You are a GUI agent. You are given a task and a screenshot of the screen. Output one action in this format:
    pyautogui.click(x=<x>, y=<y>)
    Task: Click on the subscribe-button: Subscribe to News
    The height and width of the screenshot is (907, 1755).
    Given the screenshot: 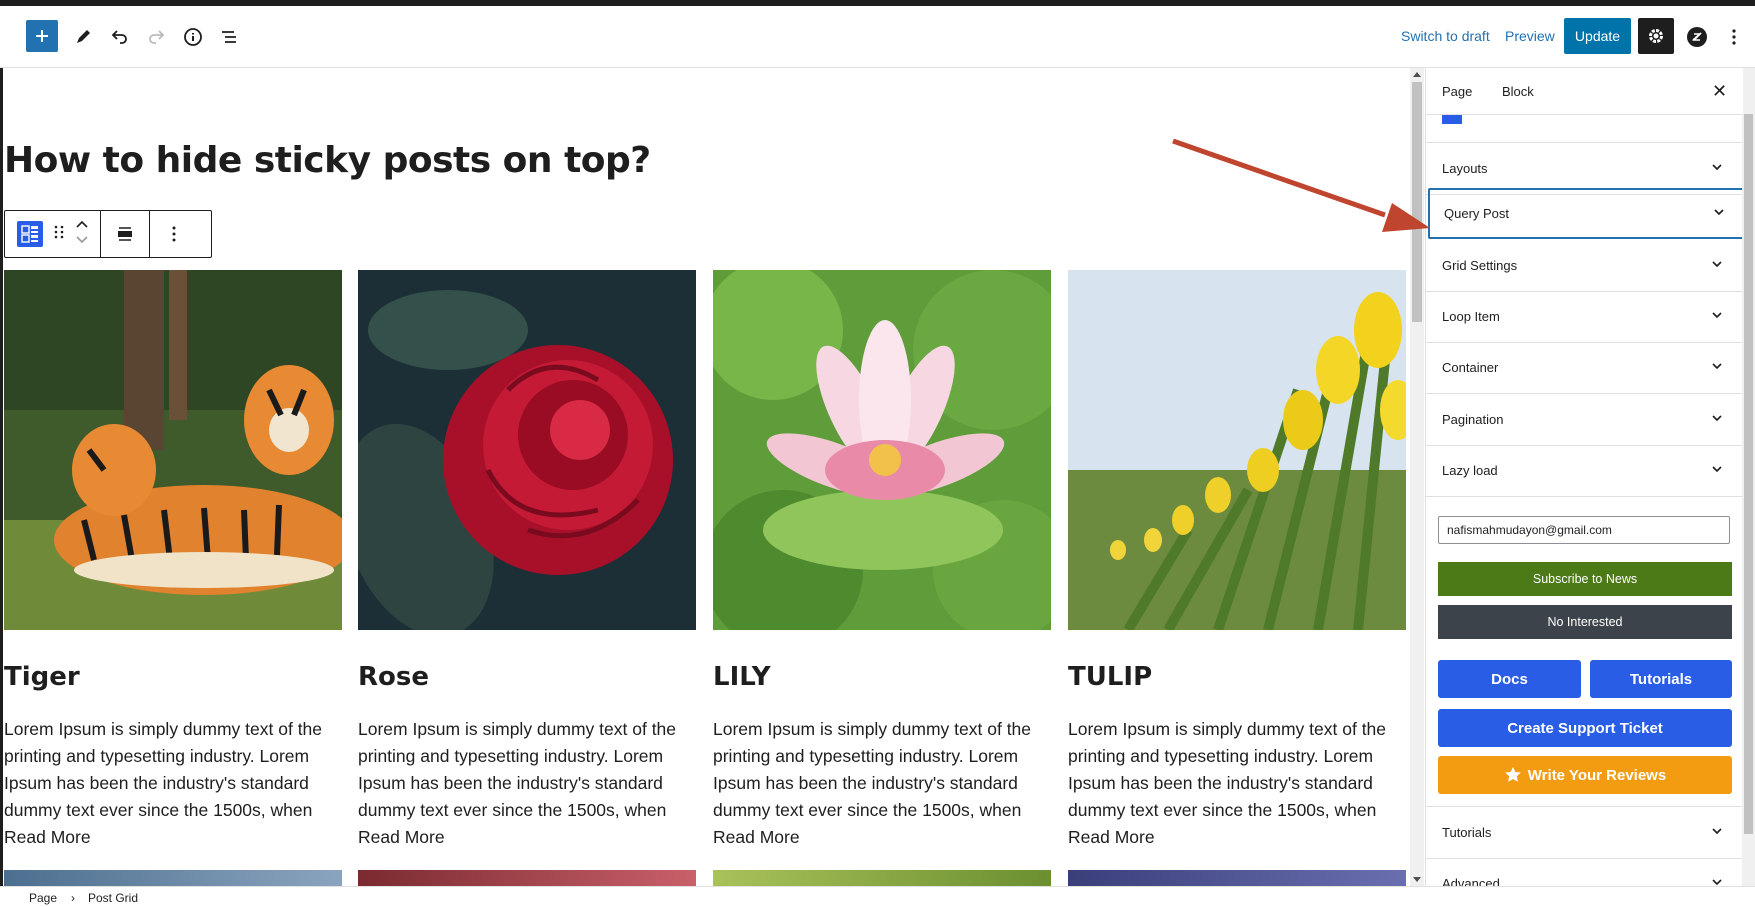 What is the action you would take?
    pyautogui.click(x=1585, y=579)
    